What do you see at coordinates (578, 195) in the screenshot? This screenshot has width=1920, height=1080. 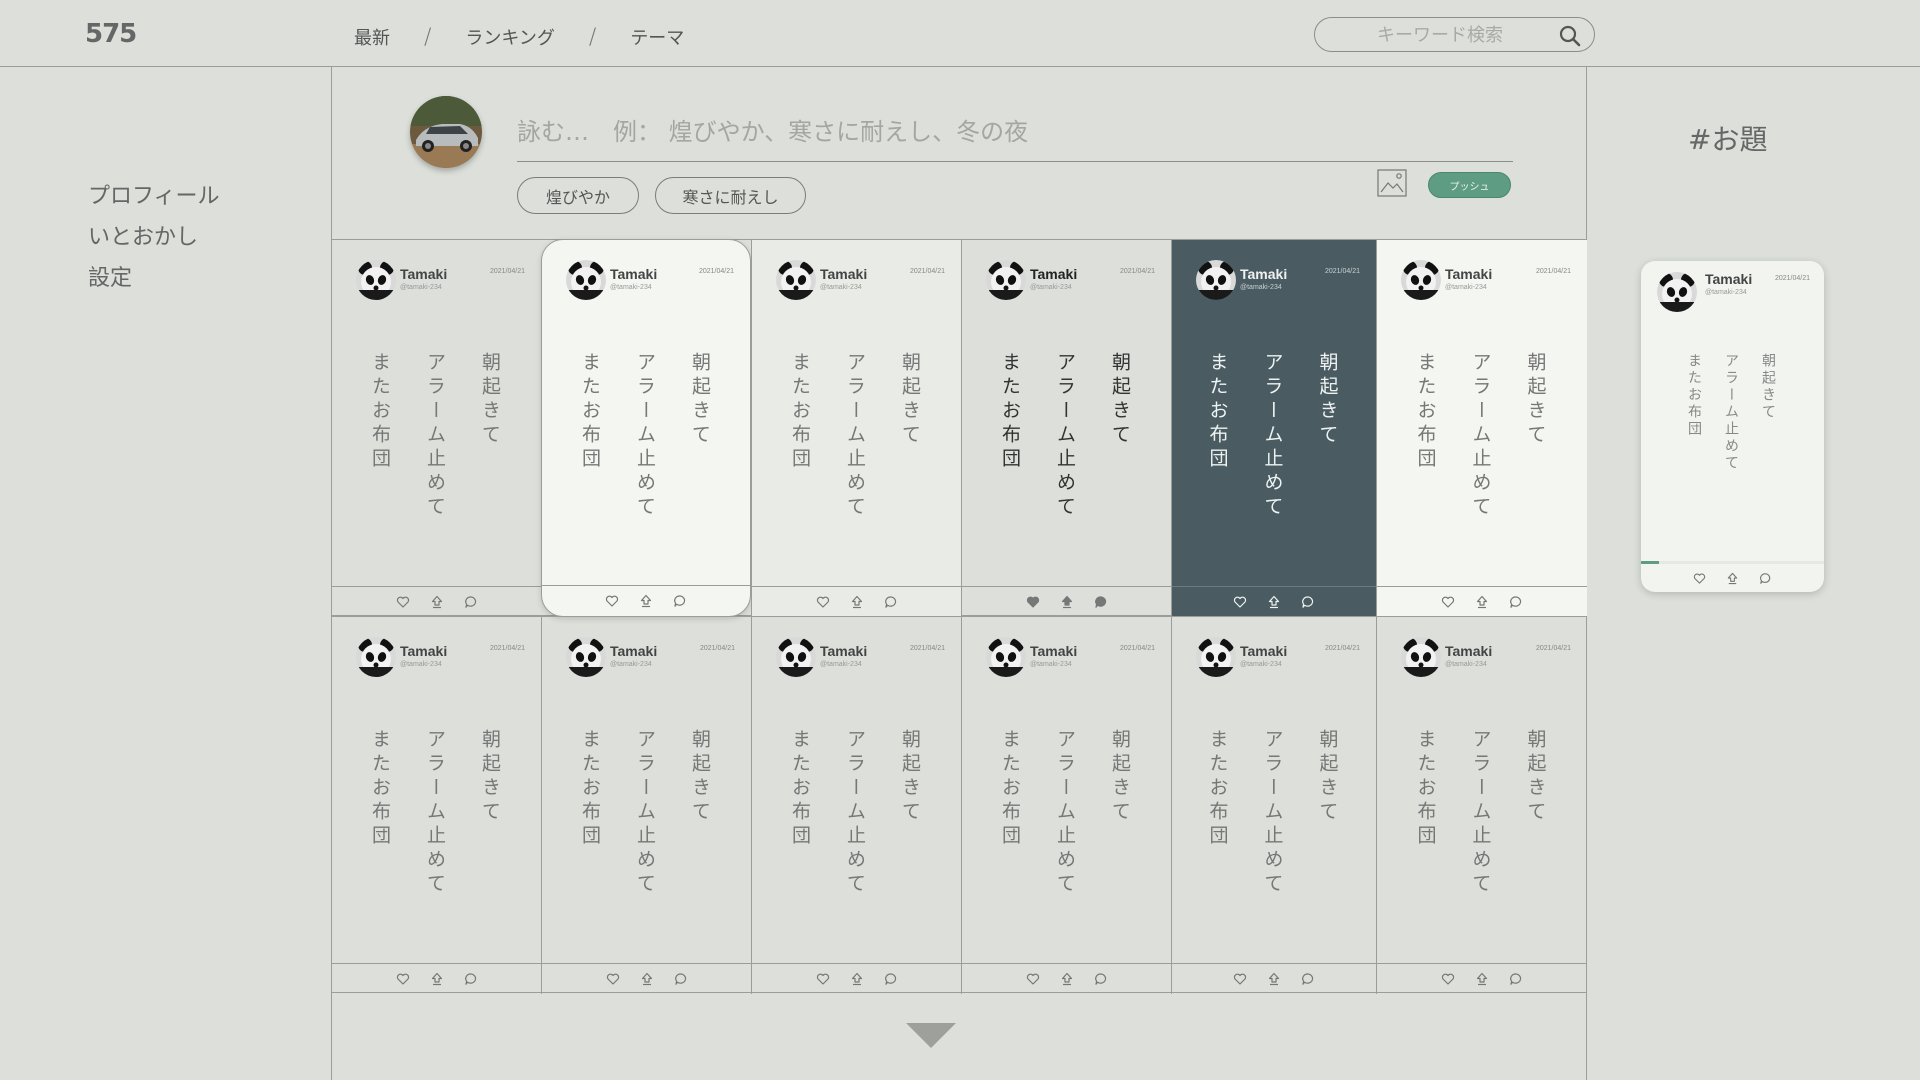 I see `suggestion-chip: 煌びやか` at bounding box center [578, 195].